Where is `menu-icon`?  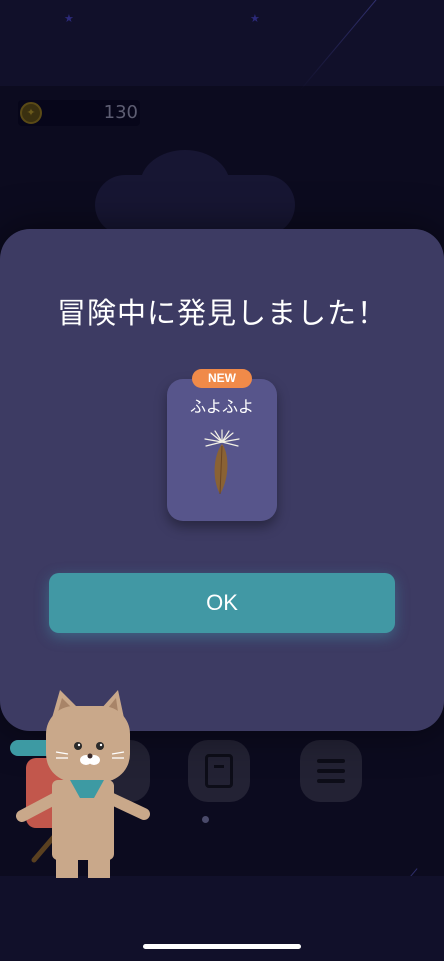 menu-icon is located at coordinates (331, 774).